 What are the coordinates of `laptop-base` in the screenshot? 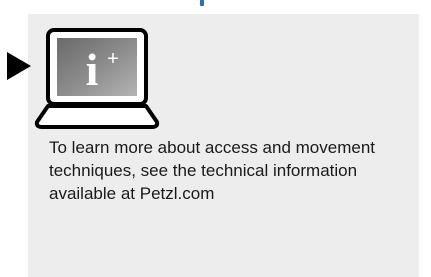 It's located at (97, 116).